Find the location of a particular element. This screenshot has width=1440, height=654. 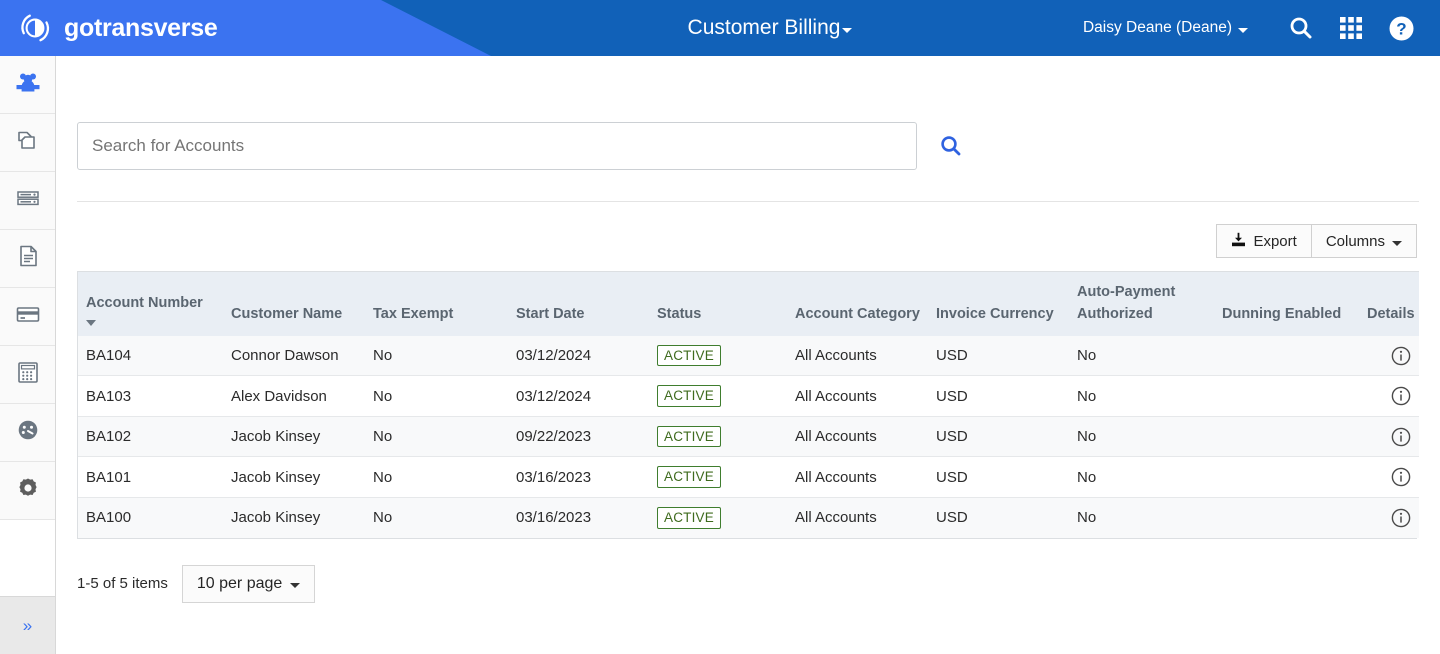

sidebar-item-invoices is located at coordinates (27, 259).